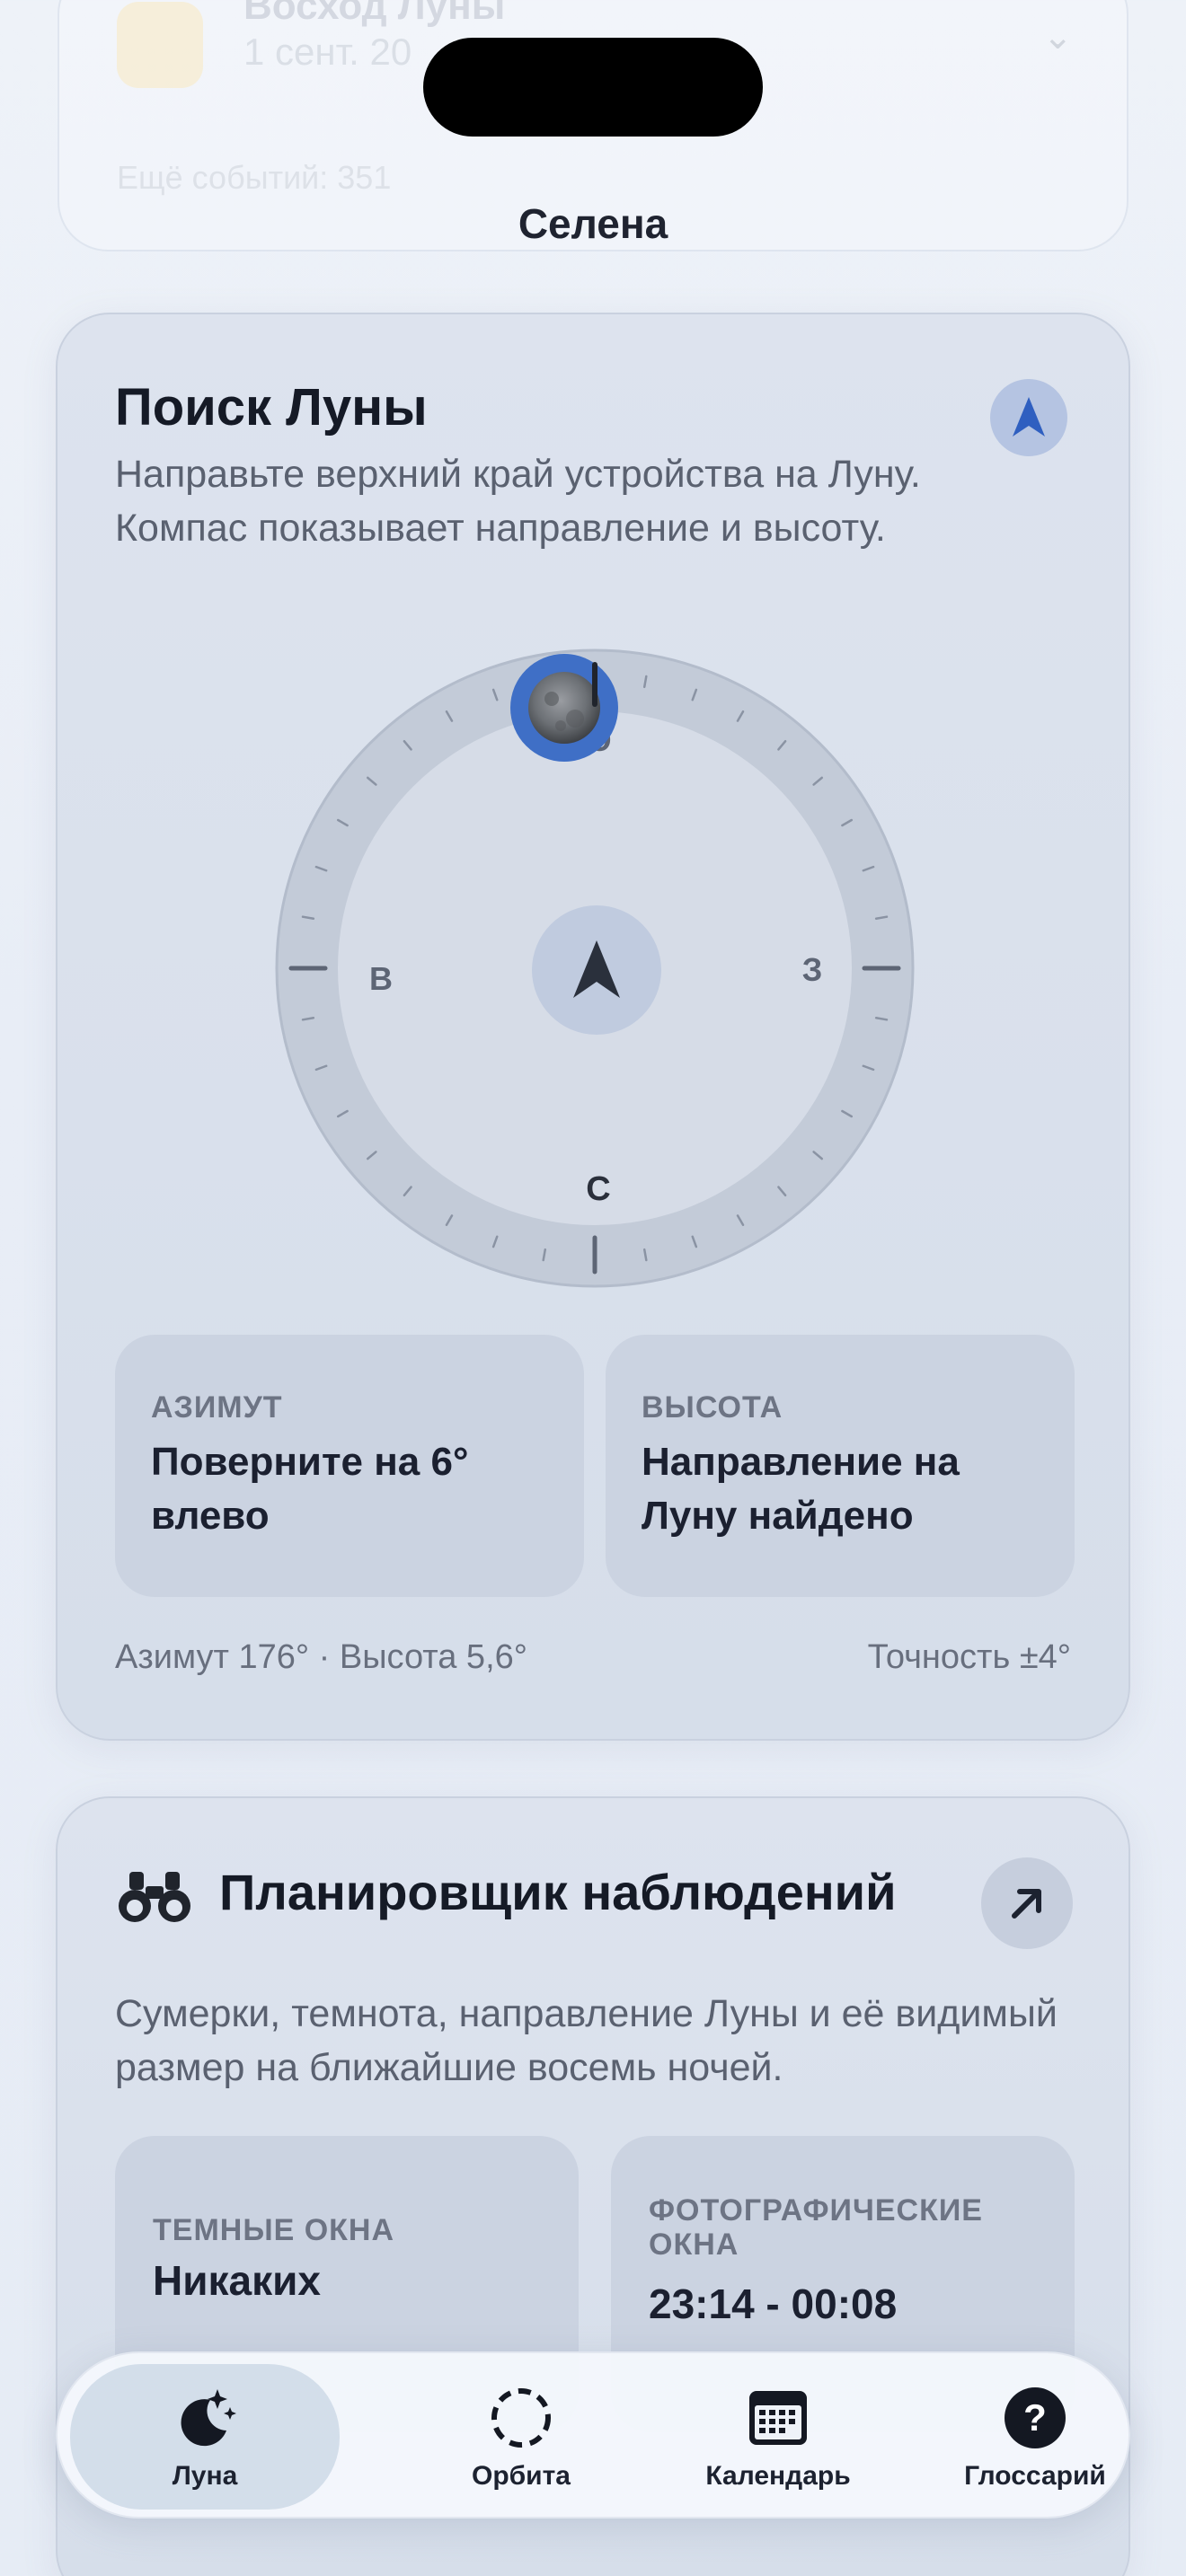 This screenshot has height=2576, width=1186. I want to click on more-events: Ещё событий: 351, so click(254, 177).